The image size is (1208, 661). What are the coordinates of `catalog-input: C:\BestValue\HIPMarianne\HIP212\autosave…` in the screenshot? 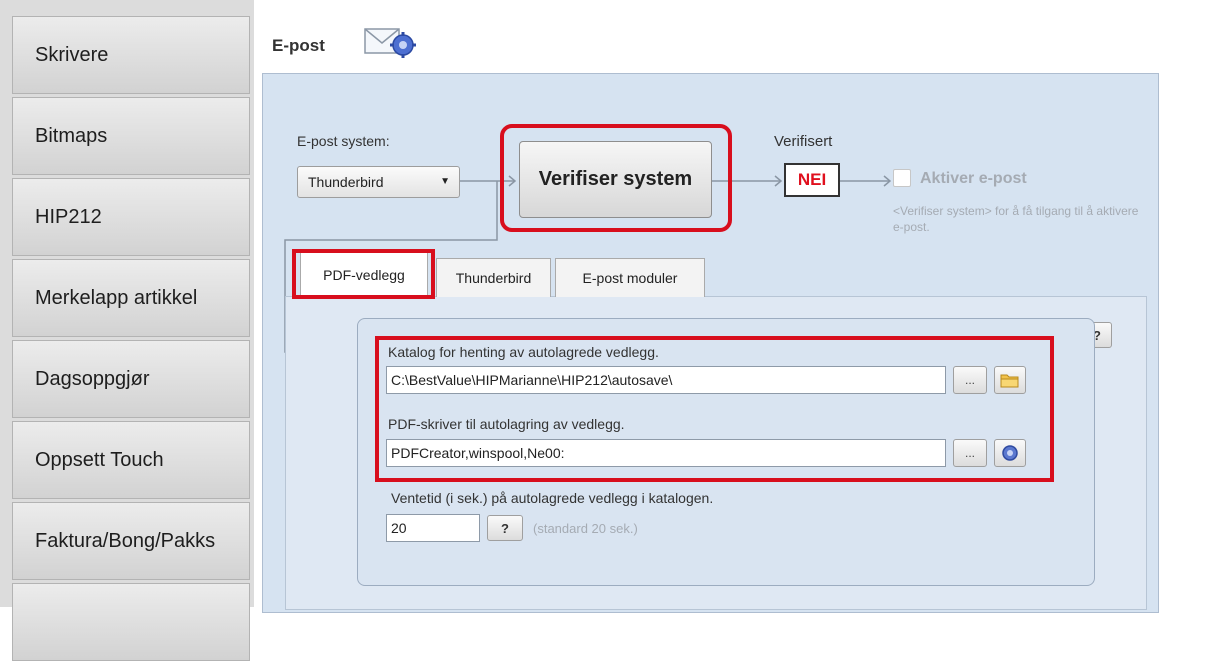 It's located at (666, 380).